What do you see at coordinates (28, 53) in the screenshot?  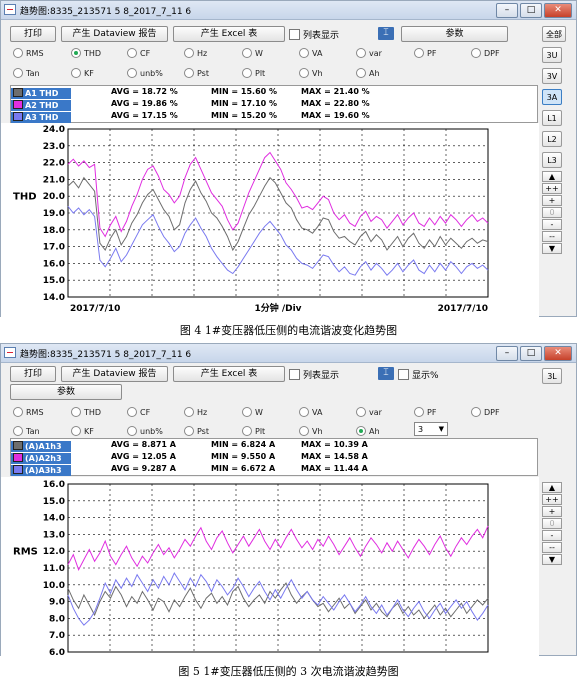 I see `radio-rms: RMS` at bounding box center [28, 53].